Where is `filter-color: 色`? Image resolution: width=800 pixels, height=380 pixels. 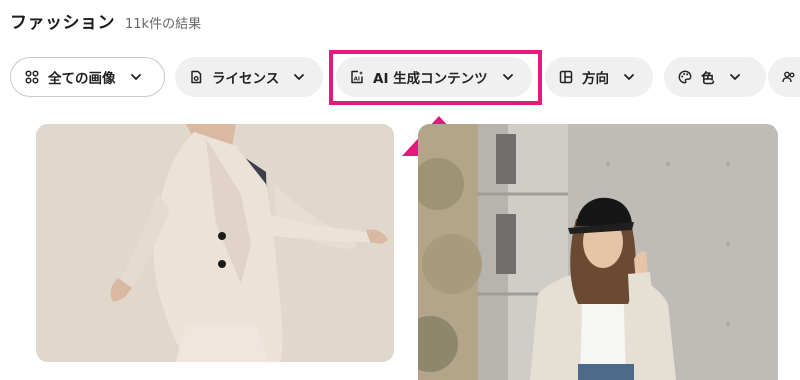
filter-color: 色 is located at coordinates (715, 77).